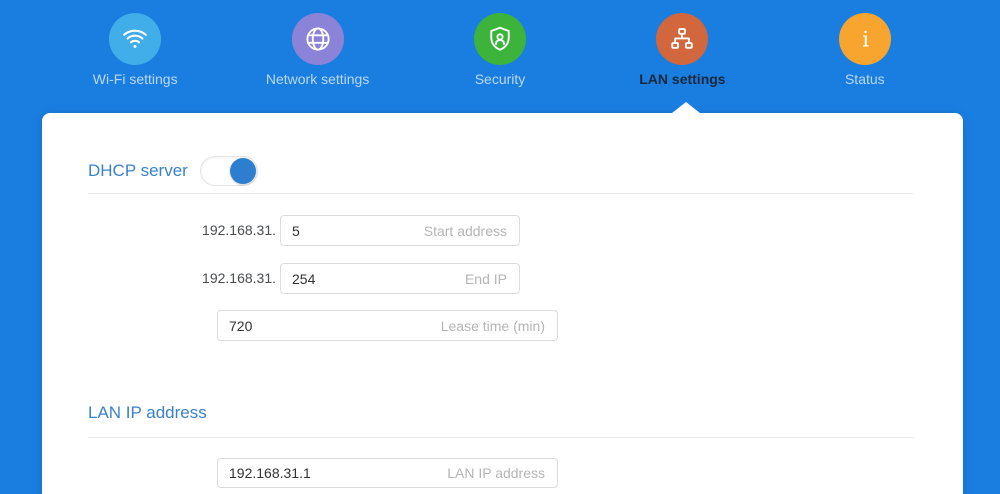  What do you see at coordinates (239, 230) in the screenshot?
I see `start-address-prefix: 192.168.31.` at bounding box center [239, 230].